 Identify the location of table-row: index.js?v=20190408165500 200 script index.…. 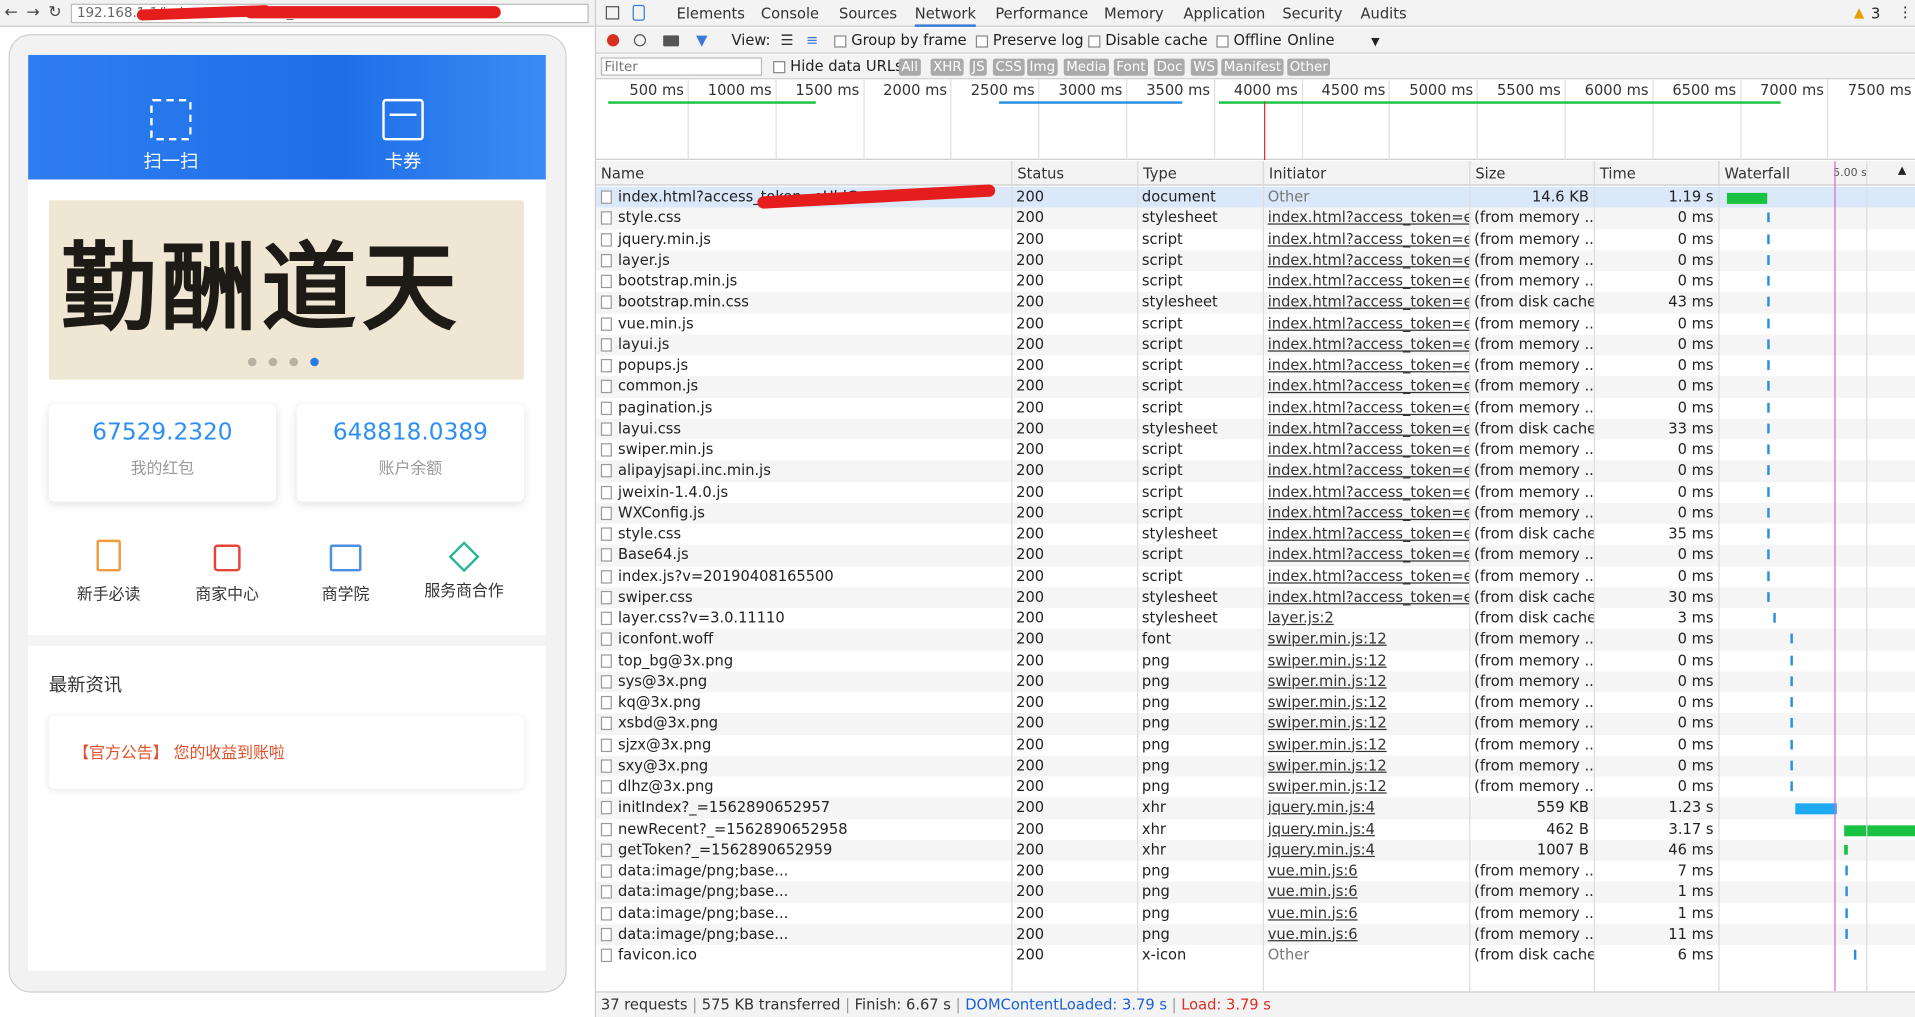
(1255, 576).